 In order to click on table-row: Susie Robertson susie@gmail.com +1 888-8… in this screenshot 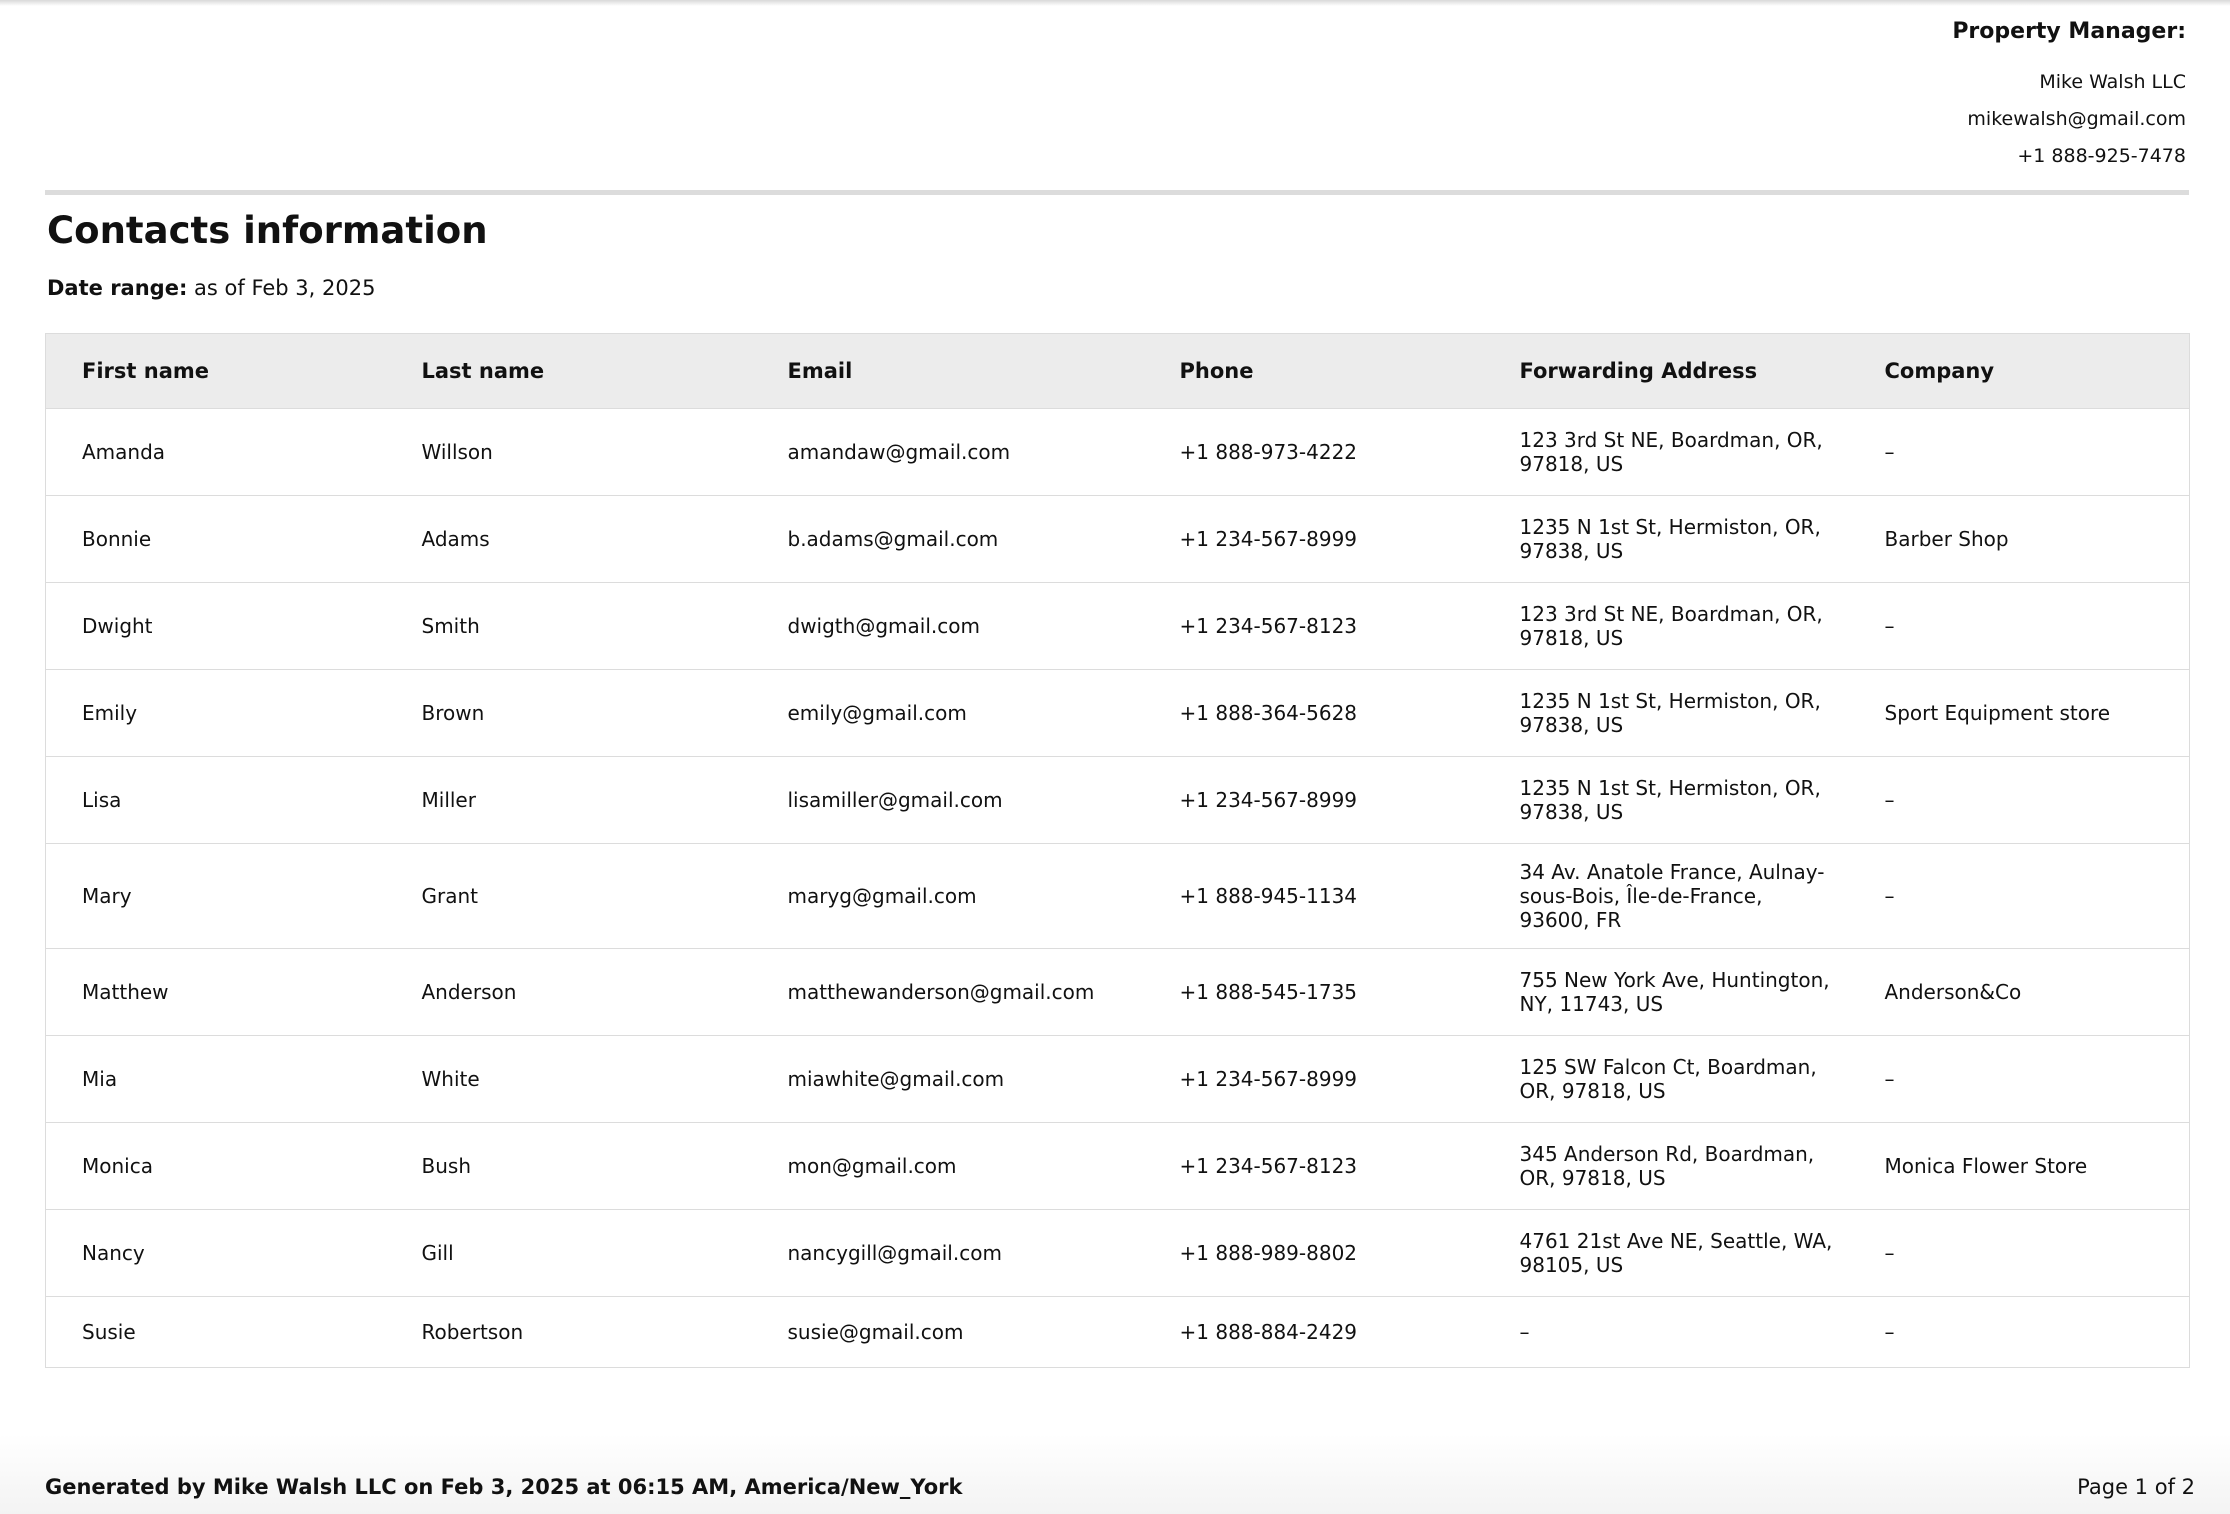, I will do `click(1117, 1332)`.